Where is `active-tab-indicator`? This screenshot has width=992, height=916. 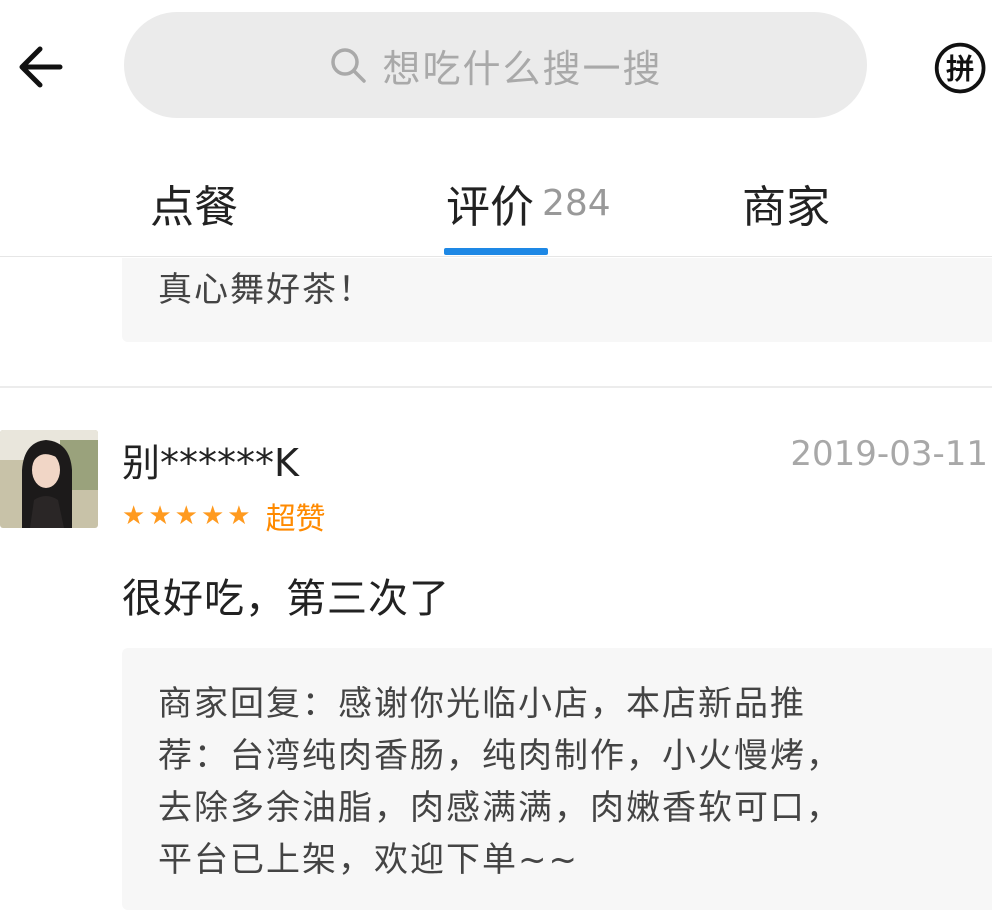
active-tab-indicator is located at coordinates (496, 251).